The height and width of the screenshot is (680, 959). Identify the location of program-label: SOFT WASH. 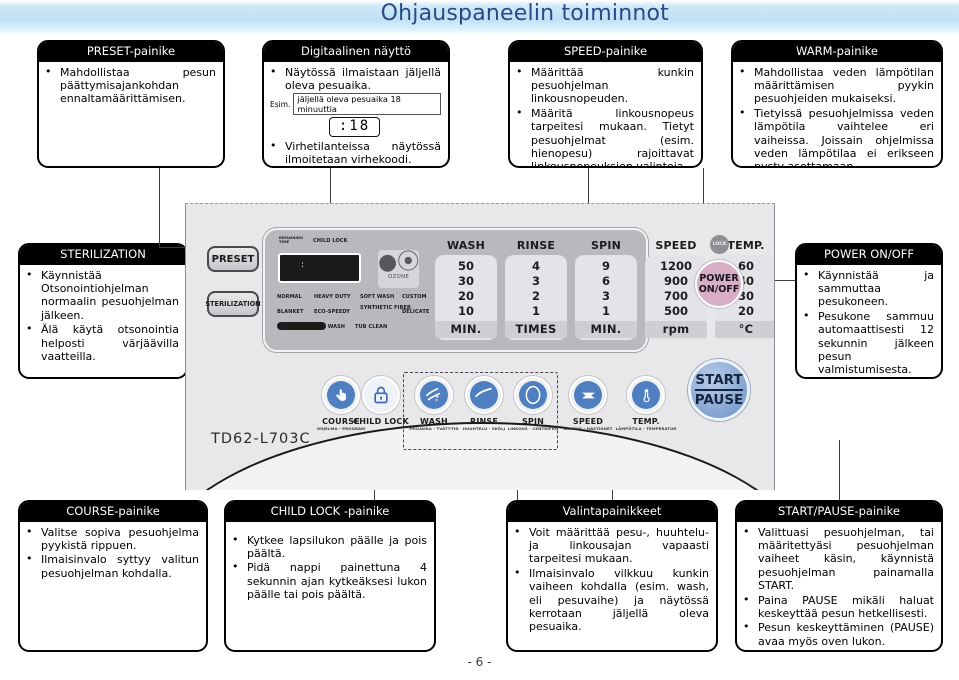
(377, 297).